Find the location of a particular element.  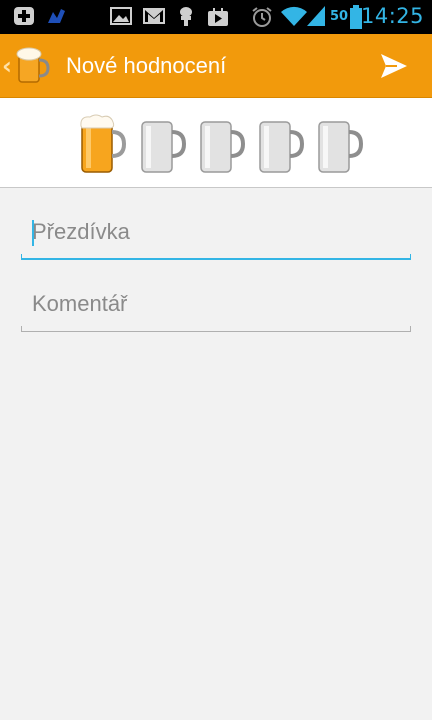

app-notification-icon is located at coordinates (56, 16).